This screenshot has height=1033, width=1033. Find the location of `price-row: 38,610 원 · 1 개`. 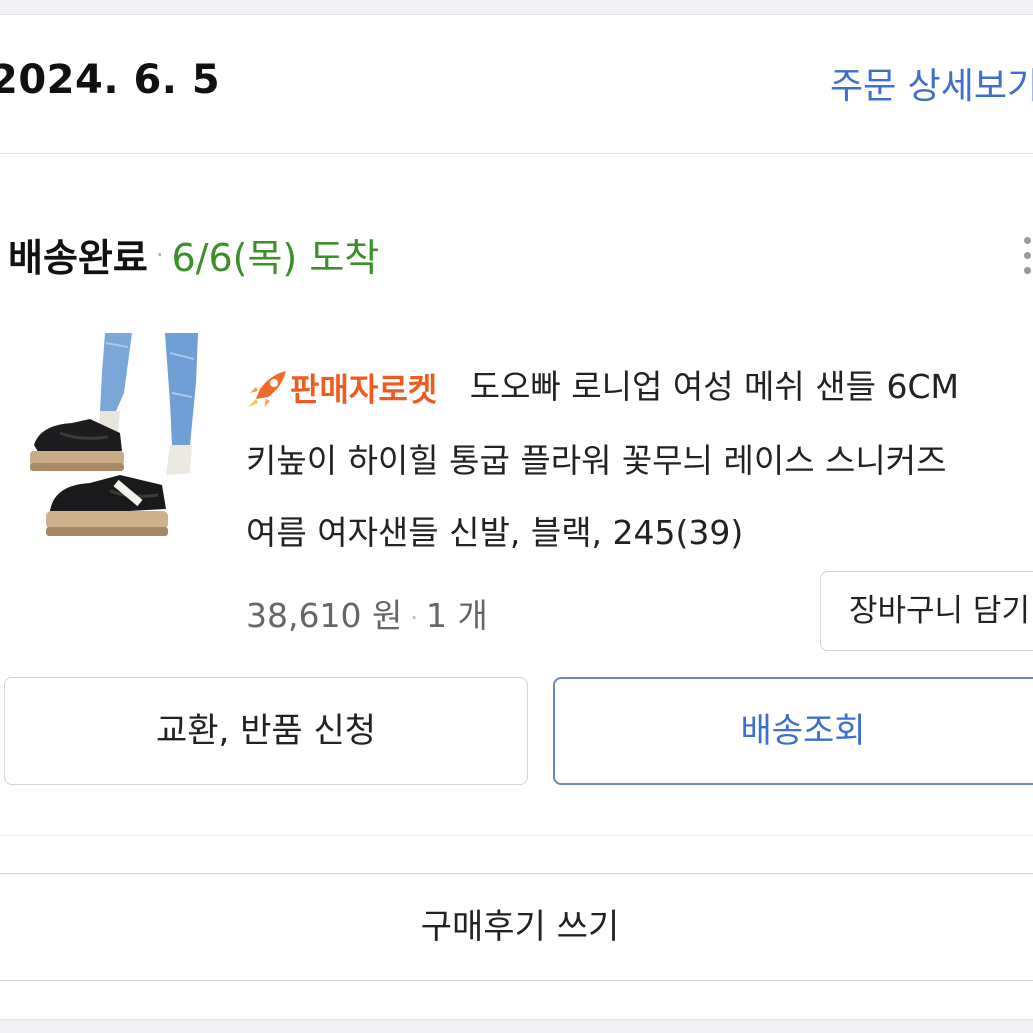

price-row: 38,610 원 · 1 개 is located at coordinates (367, 613).